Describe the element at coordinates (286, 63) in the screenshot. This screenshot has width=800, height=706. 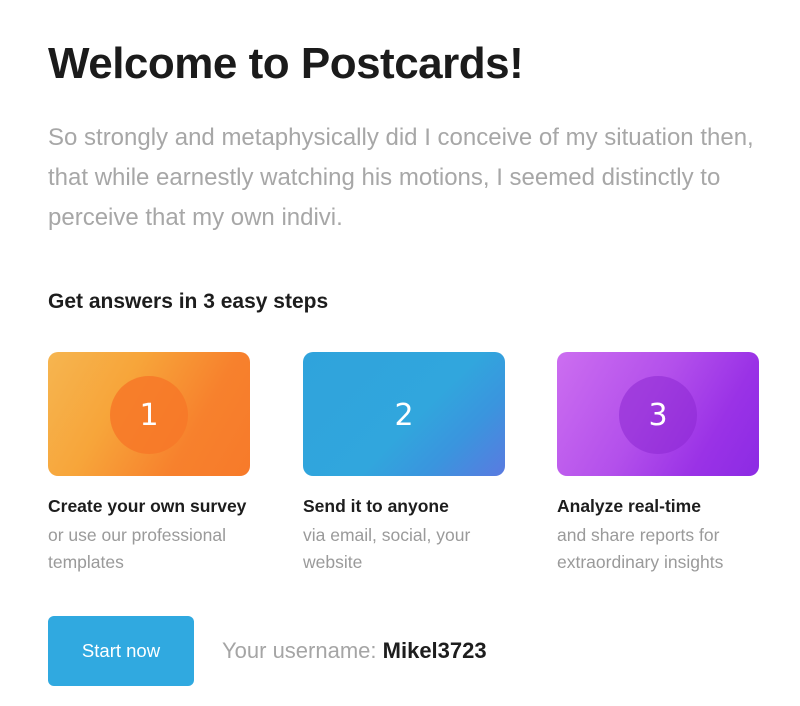
I see `page-title: Welcome to Postcards!` at that location.